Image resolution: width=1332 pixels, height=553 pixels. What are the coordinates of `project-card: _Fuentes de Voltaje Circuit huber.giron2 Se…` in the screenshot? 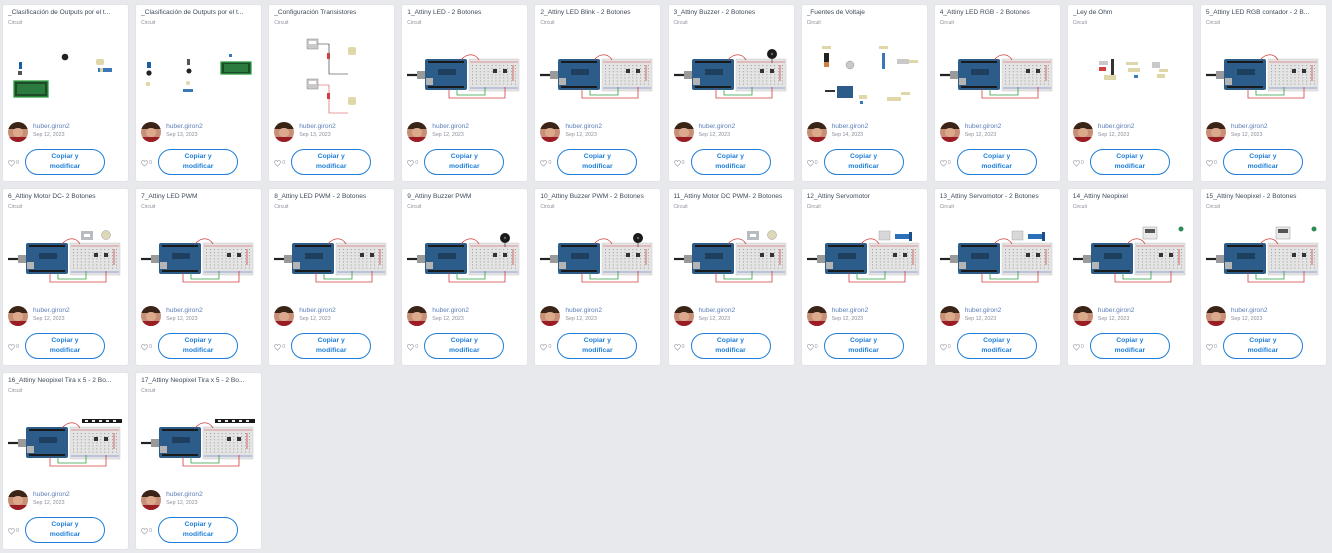 It's located at (864, 93).